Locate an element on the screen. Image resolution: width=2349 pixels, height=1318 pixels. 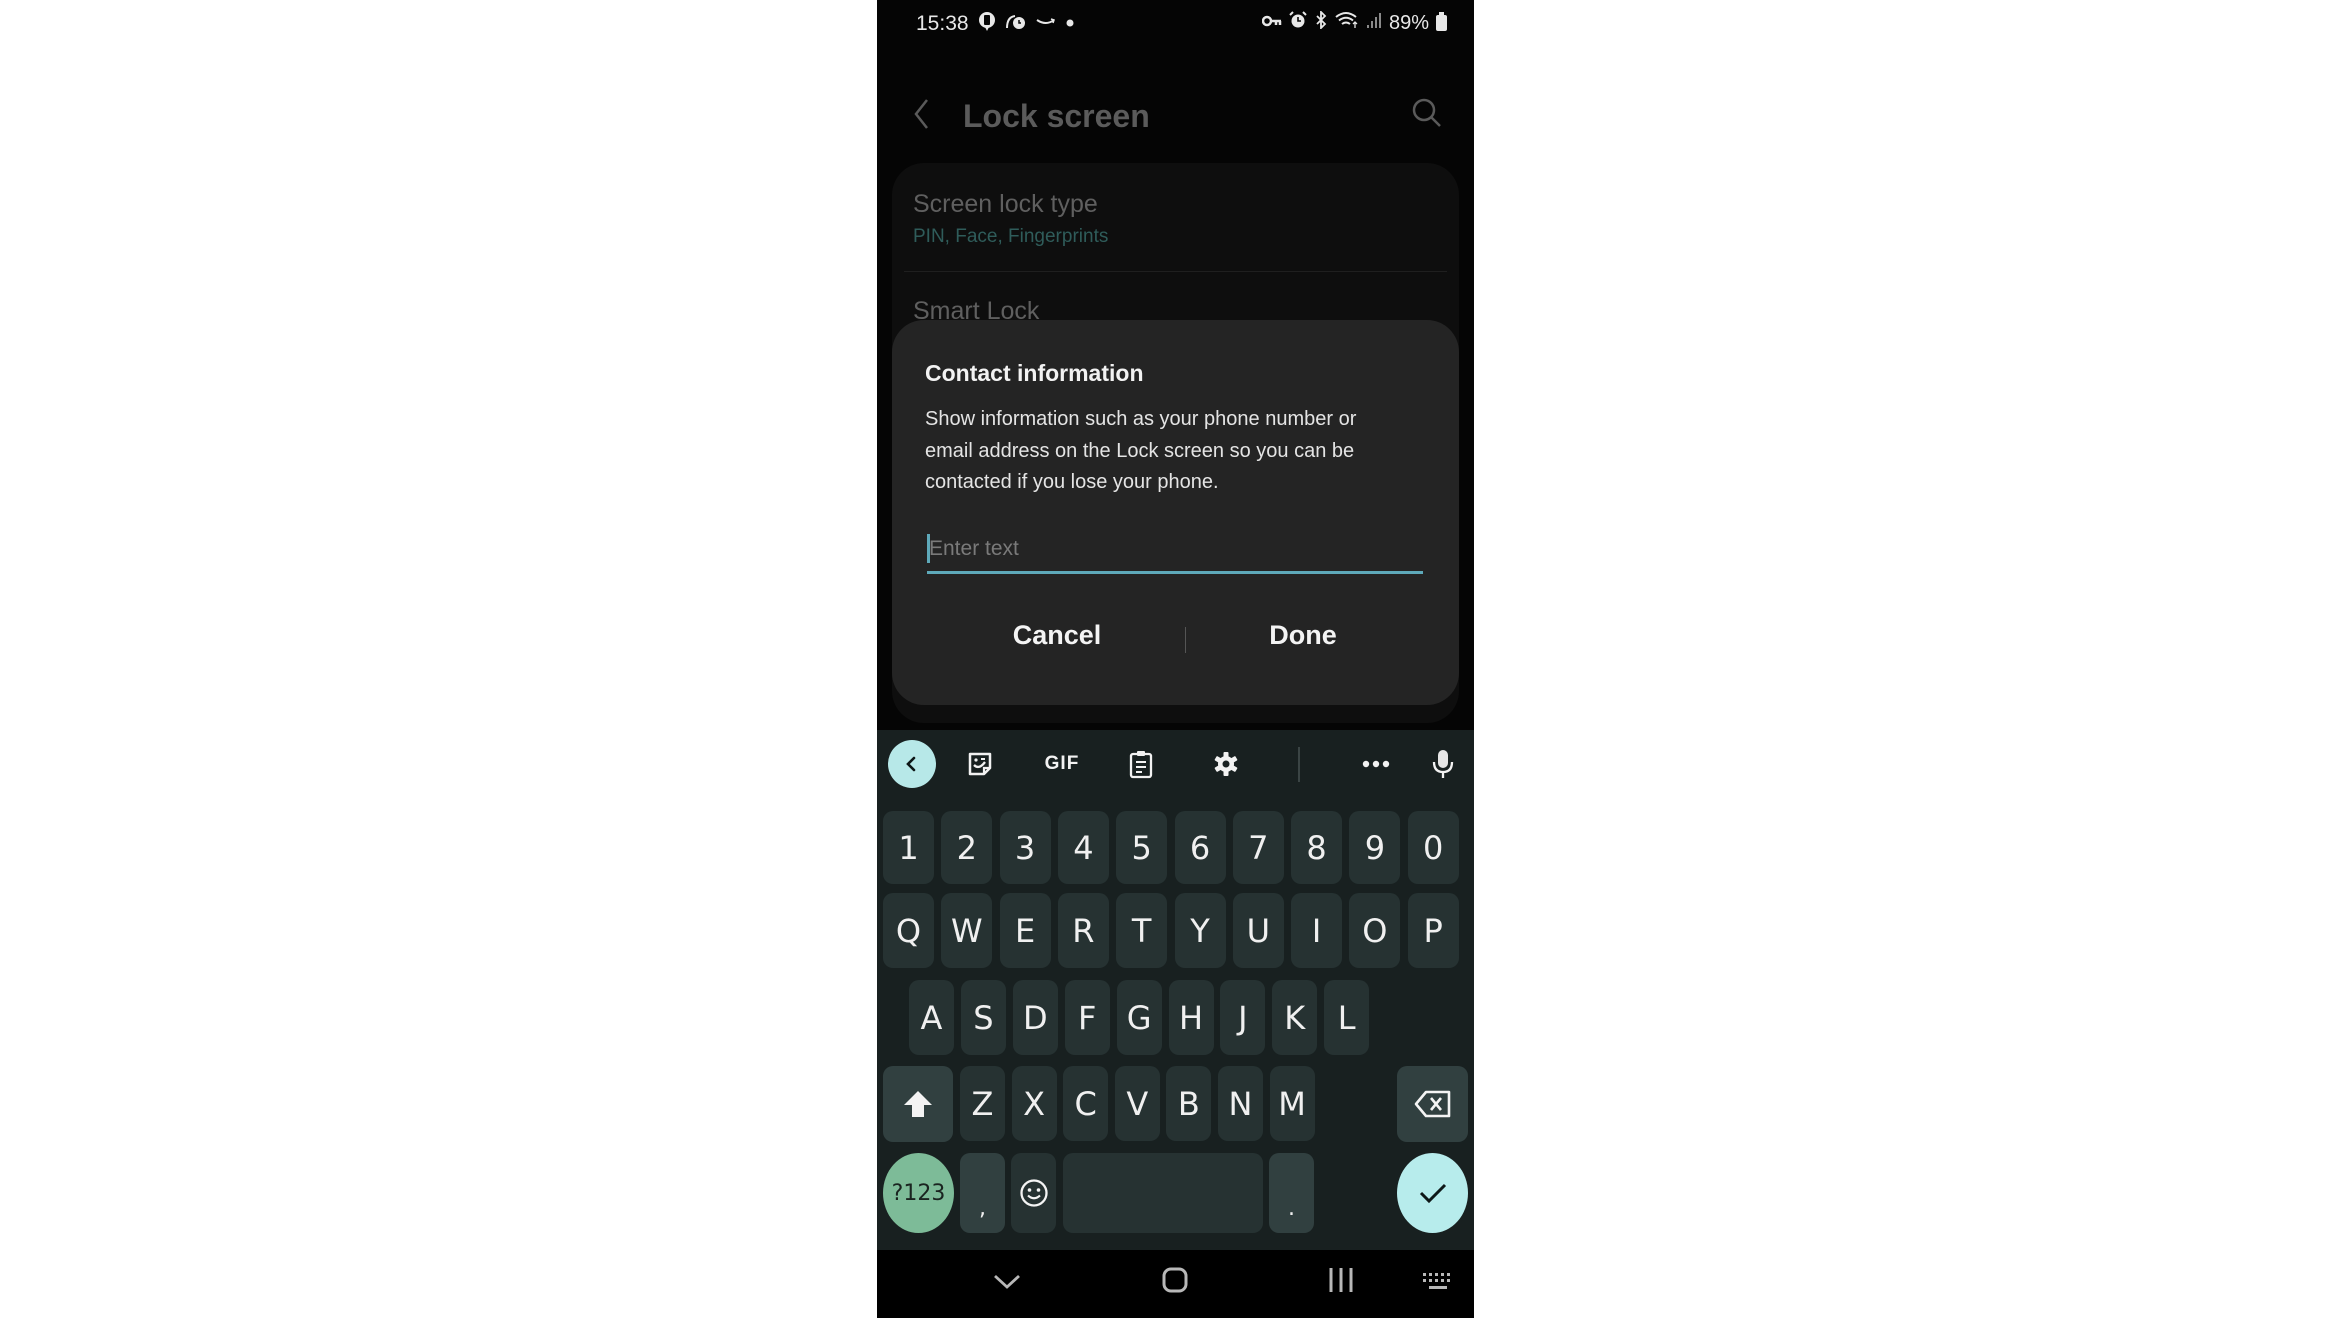
recent-apps-button is located at coordinates (1341, 1282).